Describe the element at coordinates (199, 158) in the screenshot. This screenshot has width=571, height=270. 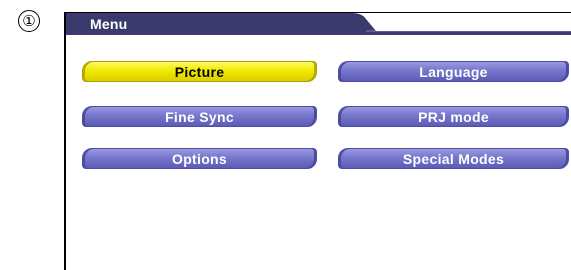
I see `options-button: Options` at that location.